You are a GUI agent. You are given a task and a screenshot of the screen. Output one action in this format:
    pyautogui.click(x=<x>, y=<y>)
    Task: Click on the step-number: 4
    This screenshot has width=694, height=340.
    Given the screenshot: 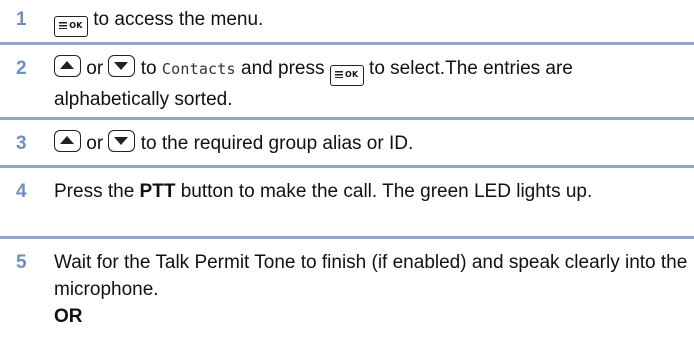 What is the action you would take?
    pyautogui.click(x=21, y=191)
    